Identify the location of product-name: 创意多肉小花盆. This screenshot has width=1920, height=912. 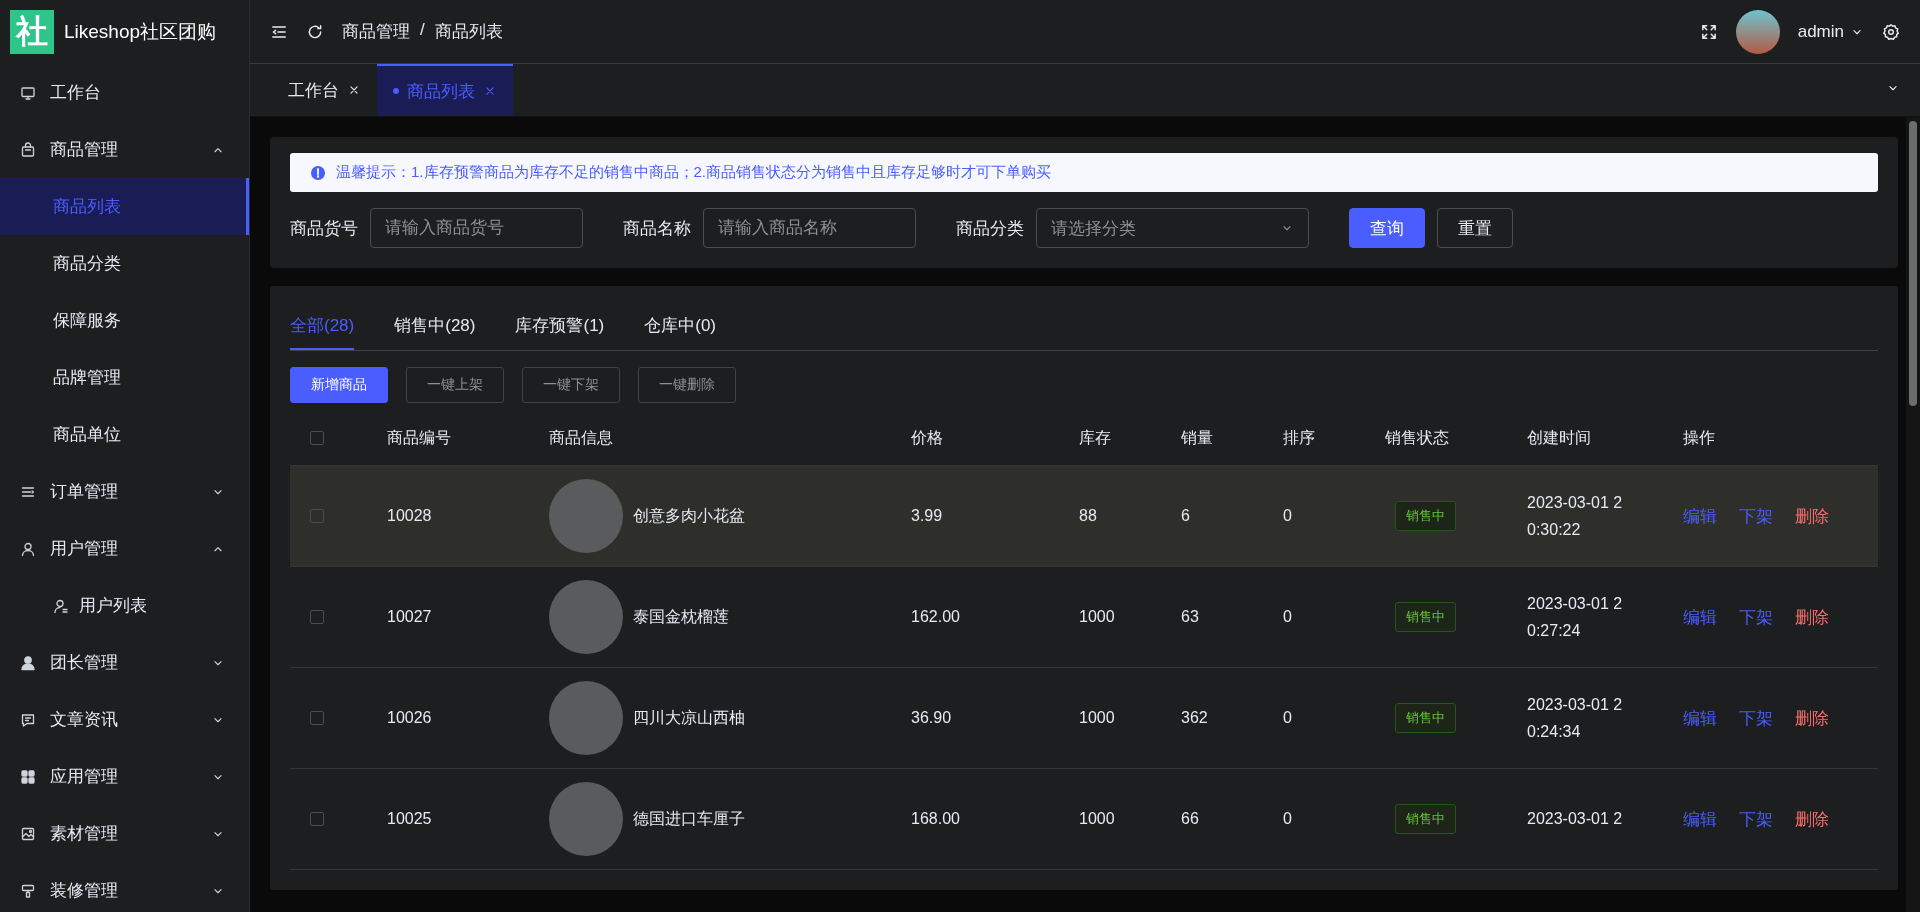
(689, 515).